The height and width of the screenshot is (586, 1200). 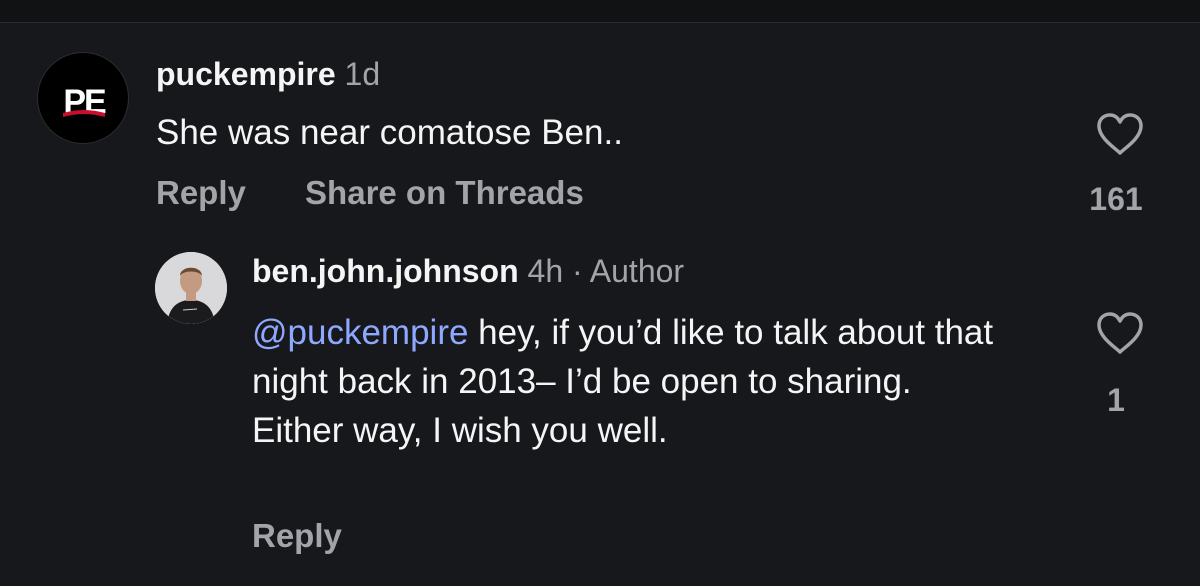 I want to click on like-count: 161, so click(x=1116, y=199).